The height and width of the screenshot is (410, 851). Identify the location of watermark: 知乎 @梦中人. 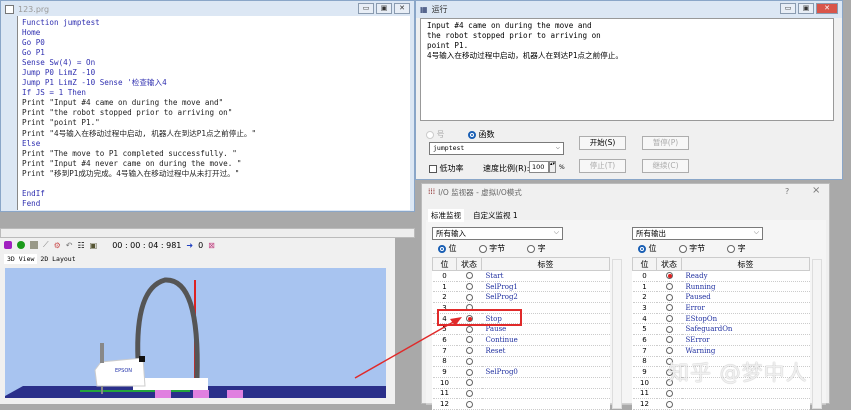
(738, 373).